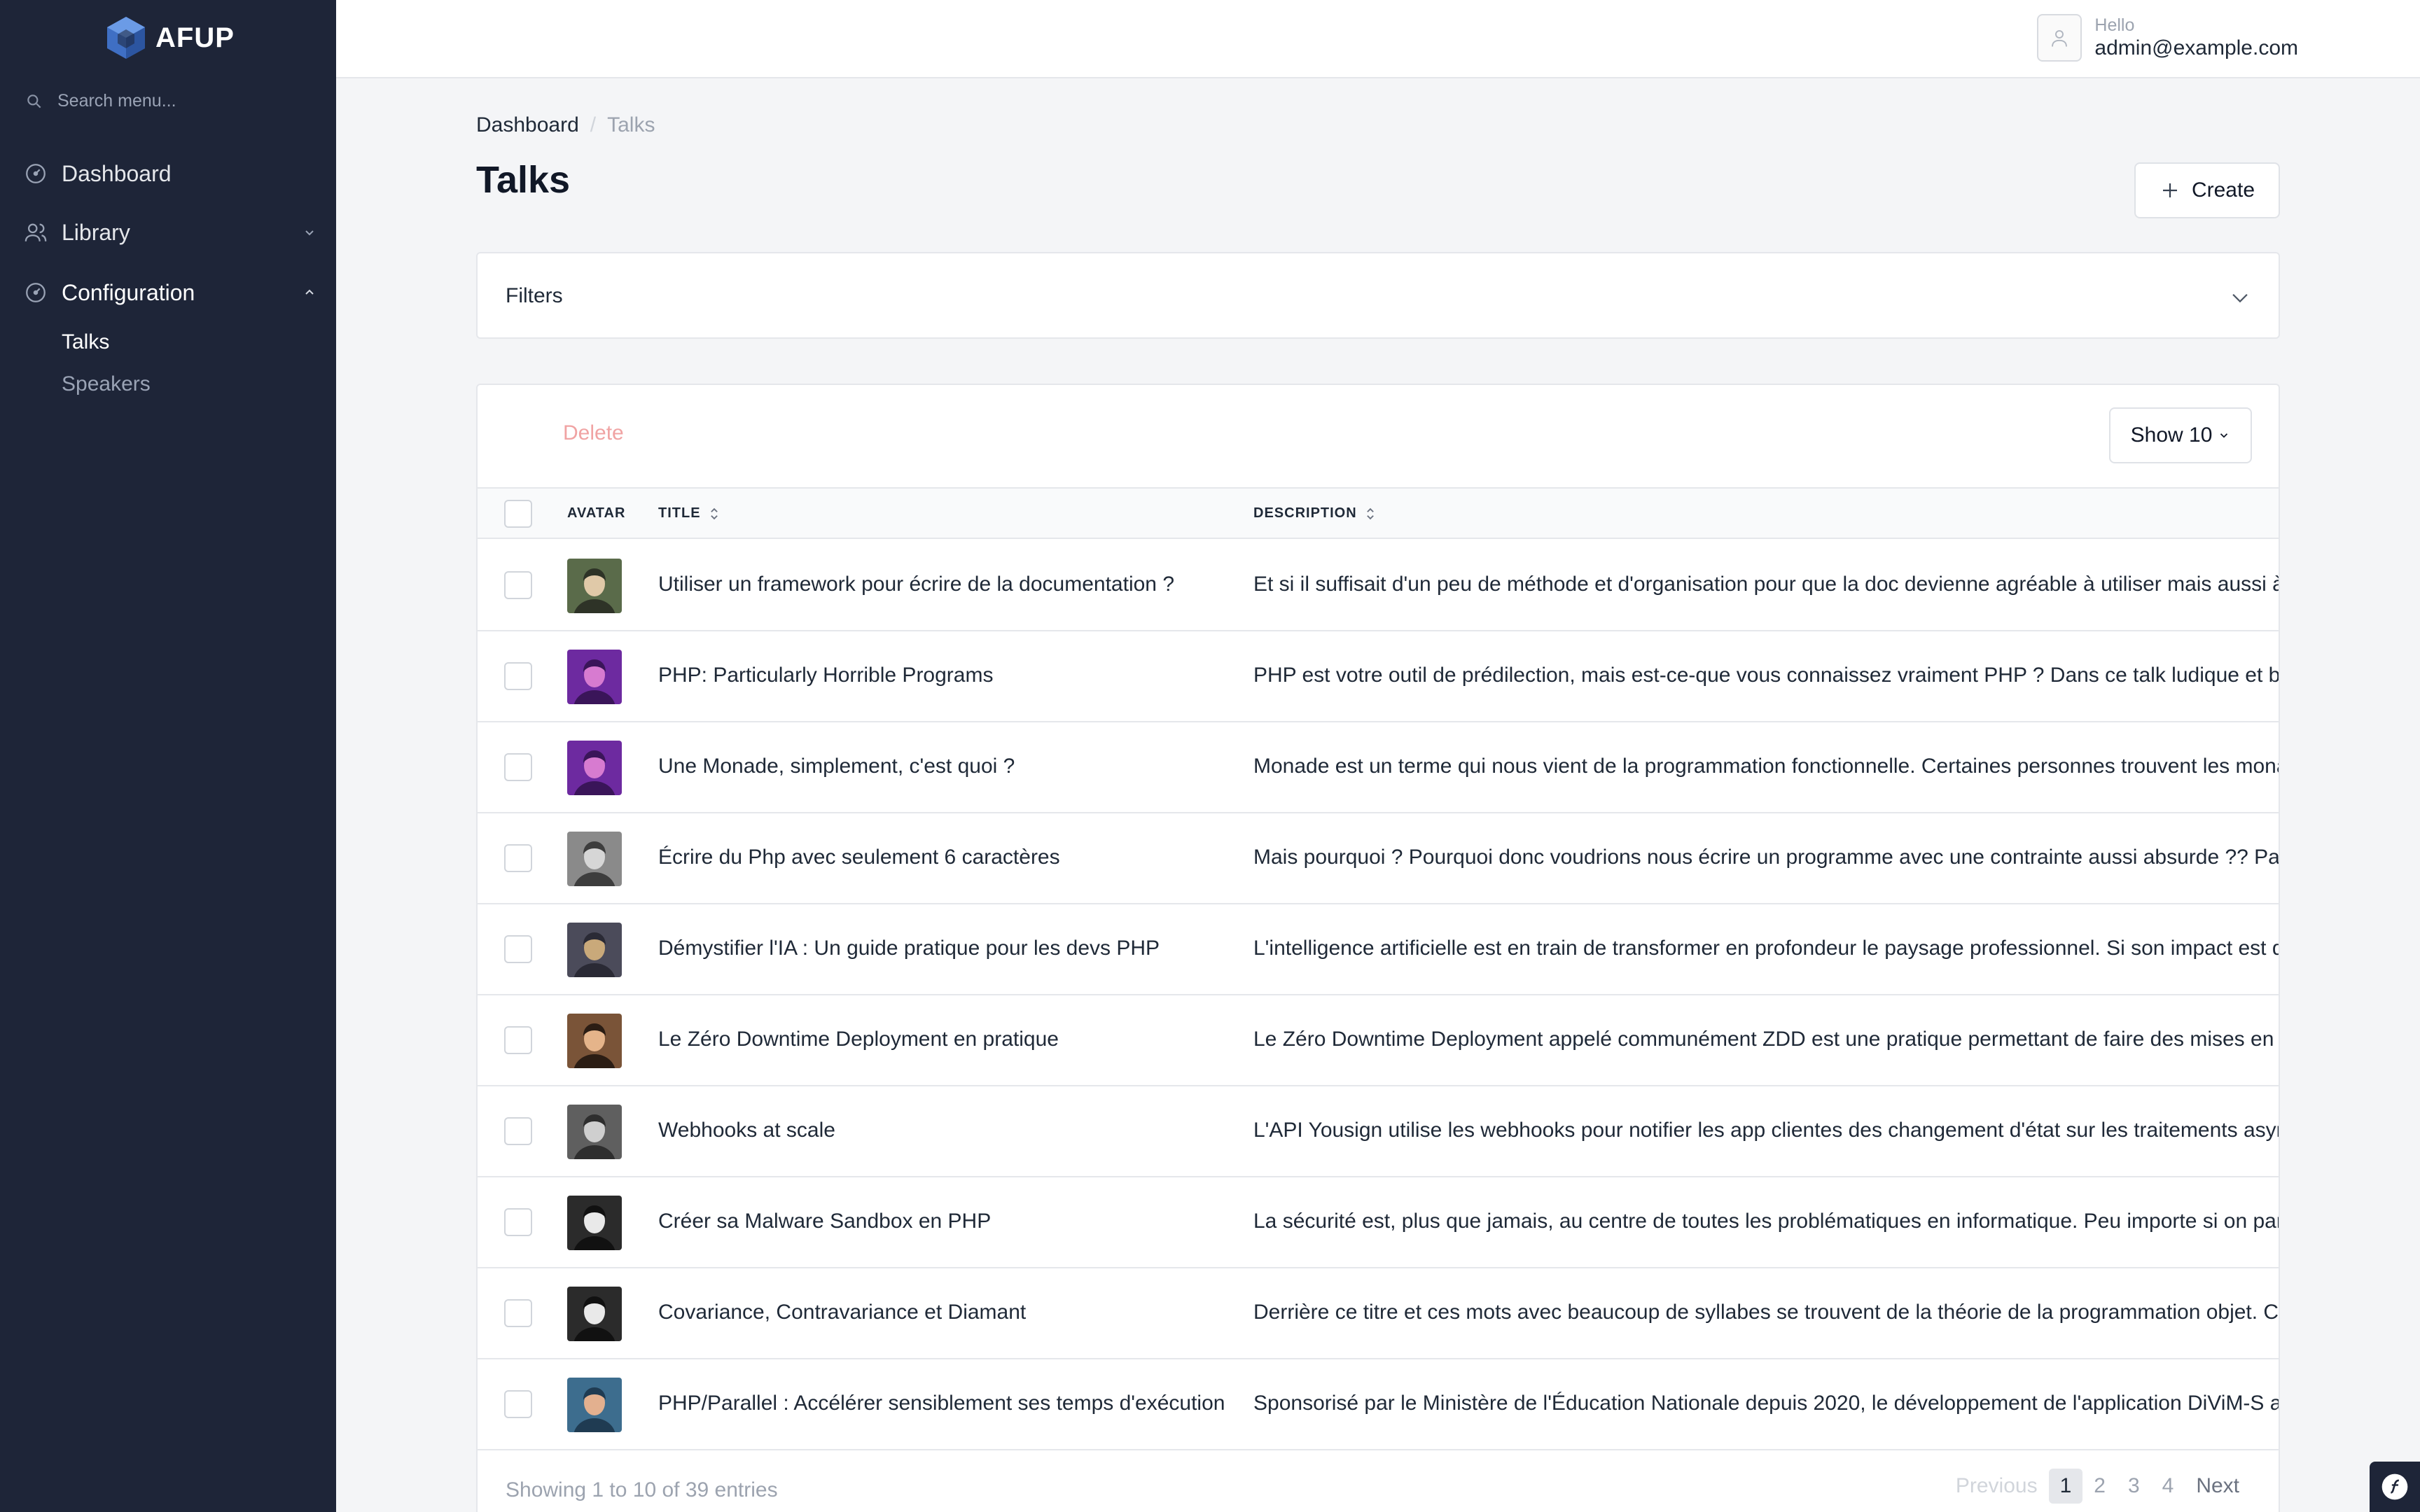 The height and width of the screenshot is (1512, 2420). I want to click on plus-icon, so click(2169, 190).